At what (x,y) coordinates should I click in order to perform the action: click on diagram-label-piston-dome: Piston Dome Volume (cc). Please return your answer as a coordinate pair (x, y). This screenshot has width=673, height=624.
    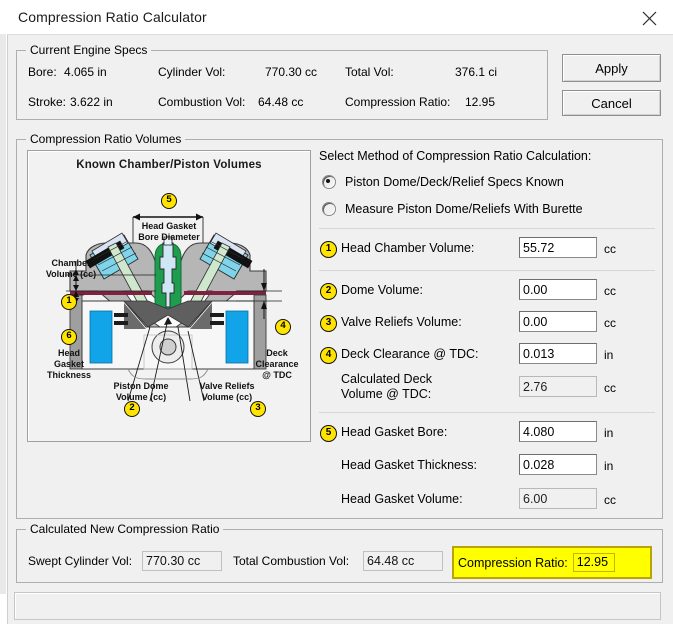
    Looking at the image, I should click on (141, 392).